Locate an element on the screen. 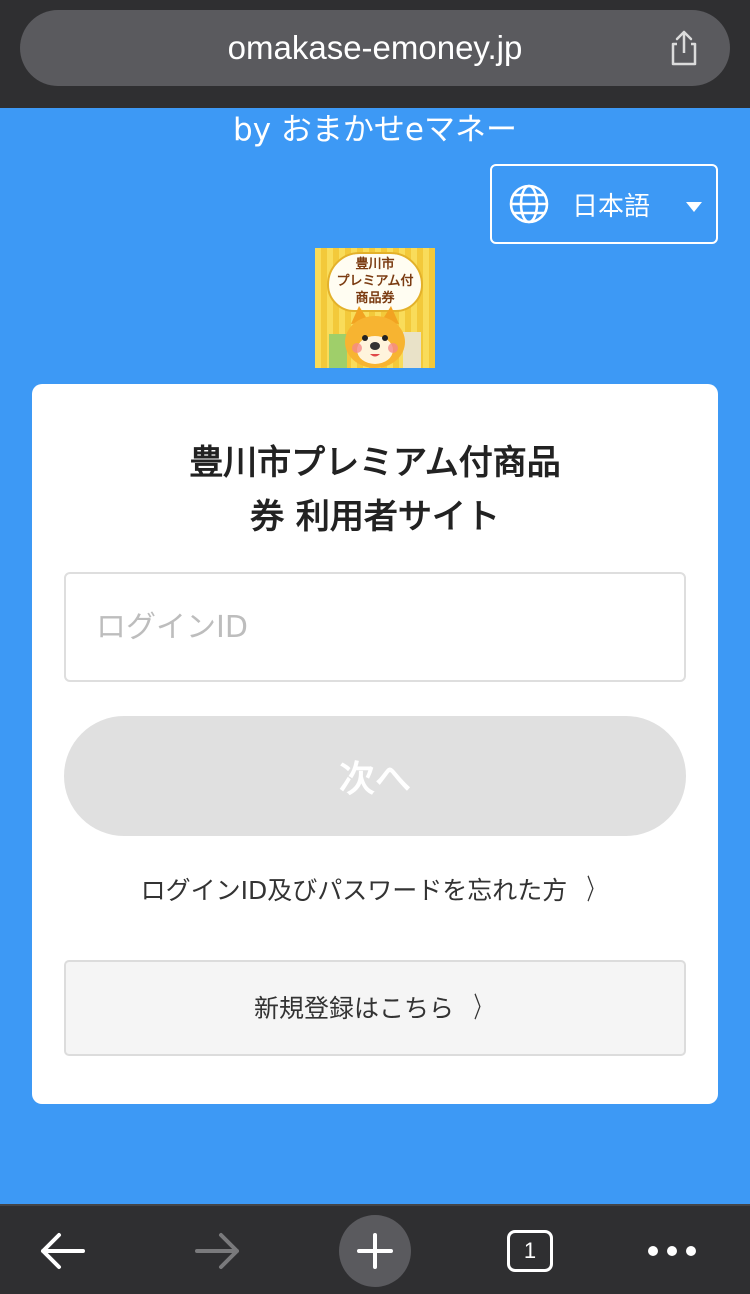 This screenshot has height=1294, width=750. login-id-input is located at coordinates (375, 627).